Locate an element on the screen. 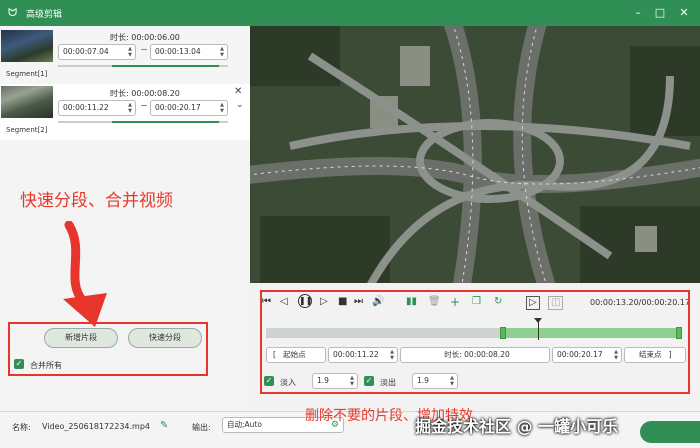  fade-in-label: 淡入 is located at coordinates (288, 382).